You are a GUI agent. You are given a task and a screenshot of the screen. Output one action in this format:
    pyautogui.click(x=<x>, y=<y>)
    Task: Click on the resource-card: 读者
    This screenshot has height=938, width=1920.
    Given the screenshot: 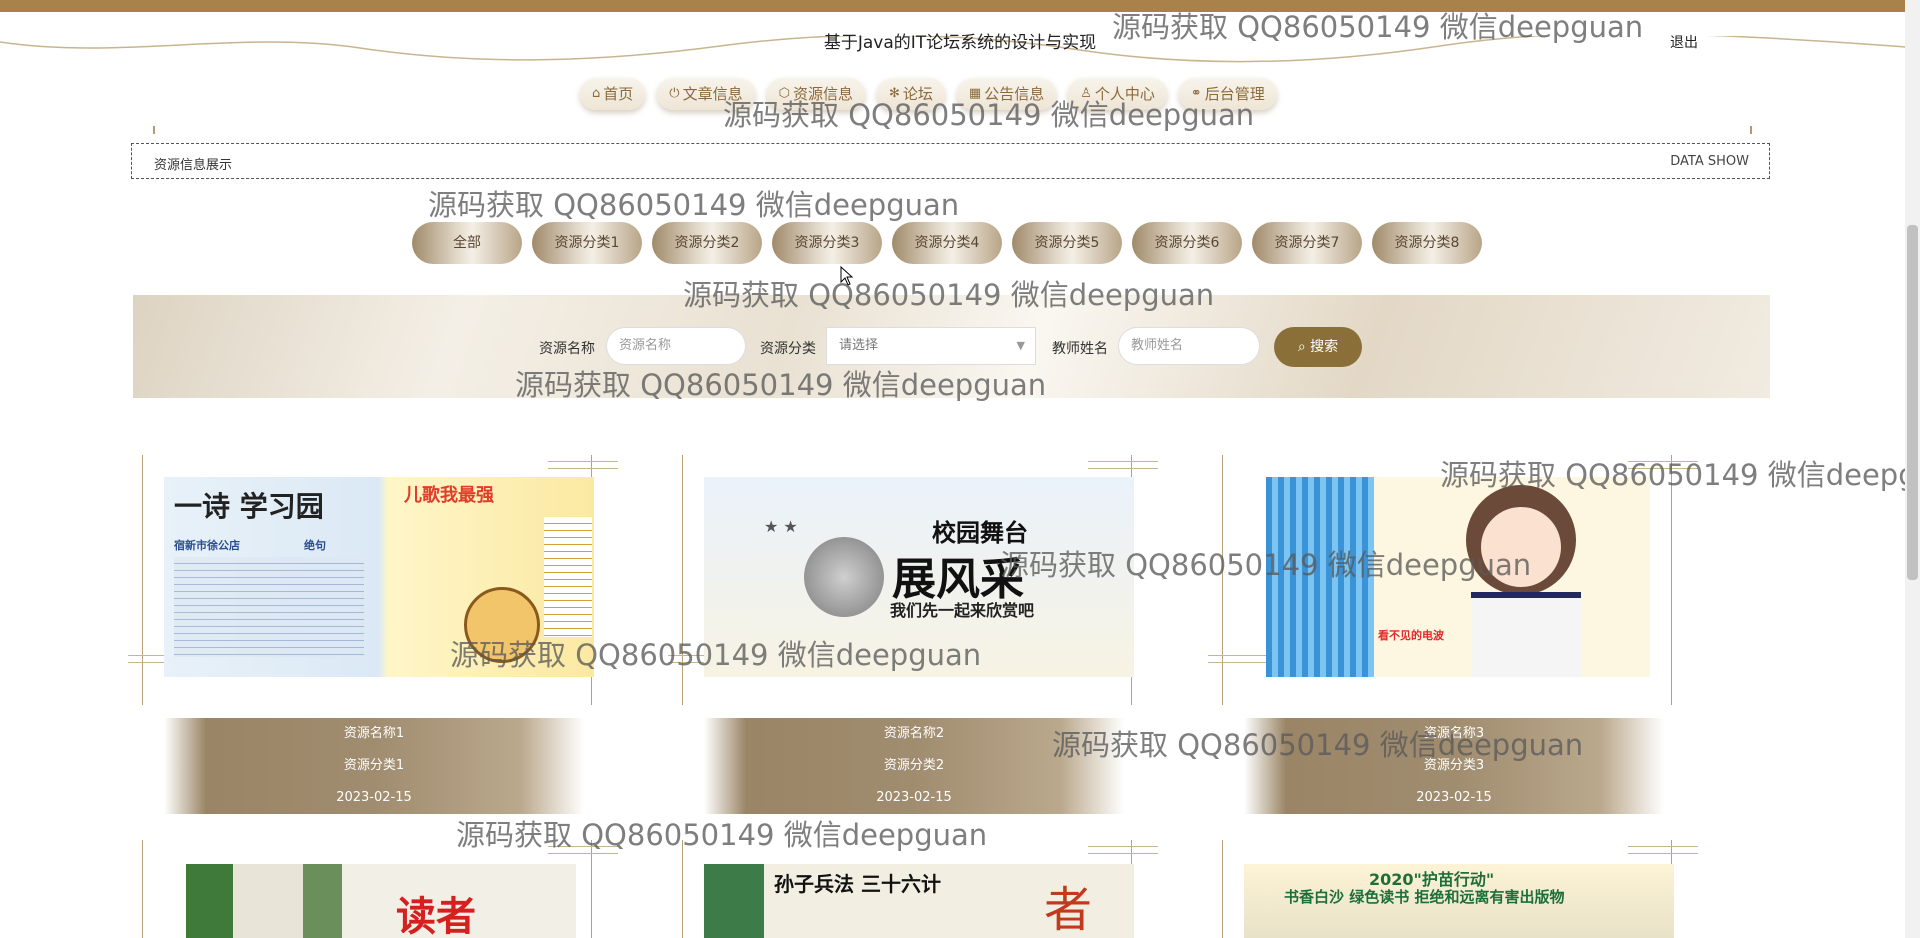 What is the action you would take?
    pyautogui.click(x=376, y=889)
    